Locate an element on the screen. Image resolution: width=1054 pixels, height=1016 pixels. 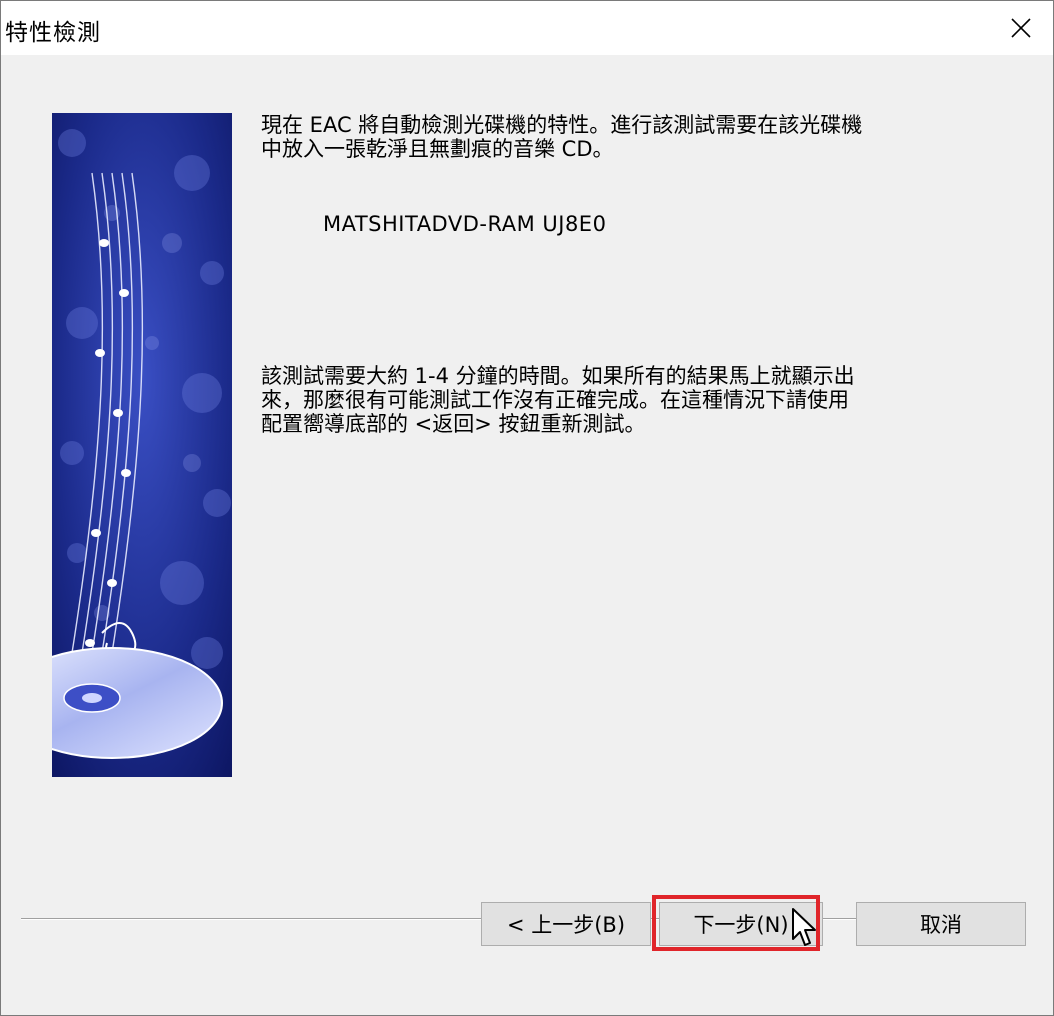
close-icon is located at coordinates (1021, 28).